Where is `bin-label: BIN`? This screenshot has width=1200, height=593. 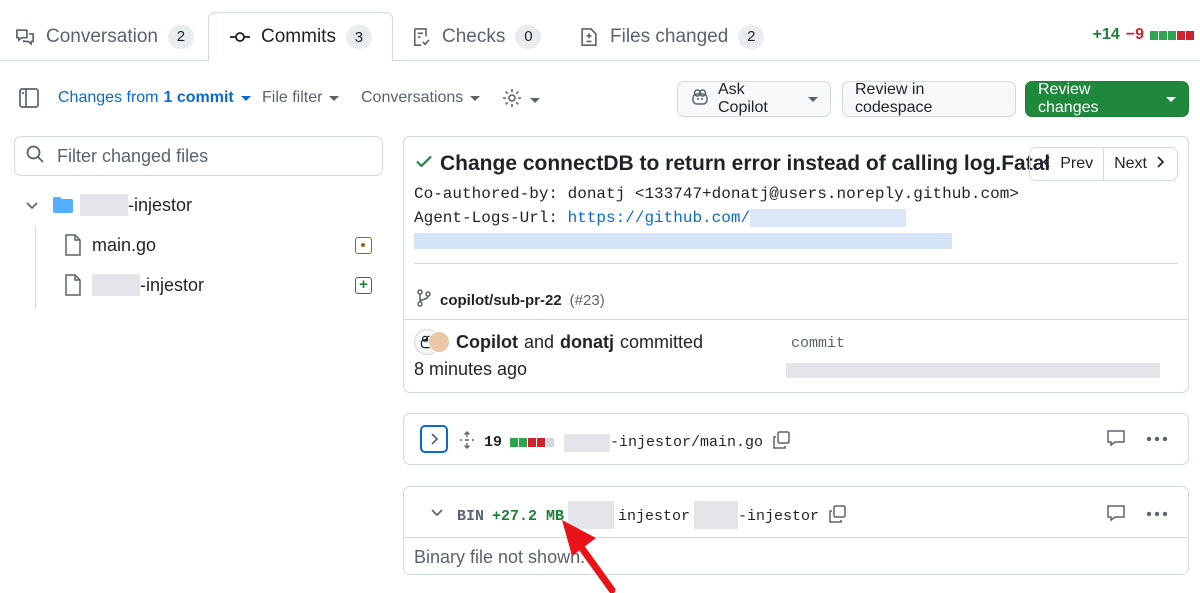
bin-label: BIN is located at coordinates (471, 516).